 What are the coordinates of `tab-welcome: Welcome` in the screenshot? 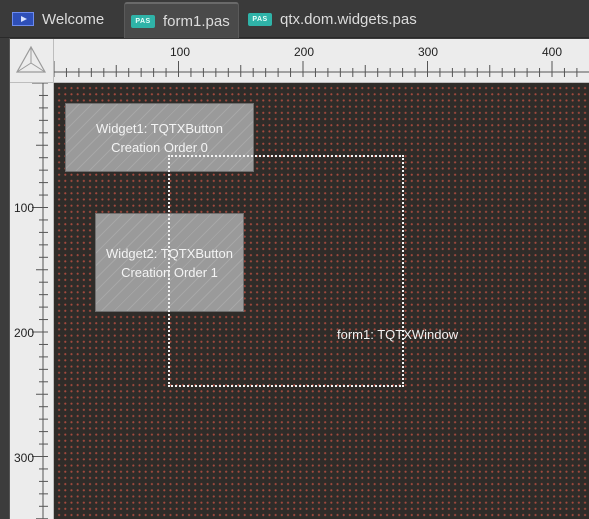 It's located at (58, 19).